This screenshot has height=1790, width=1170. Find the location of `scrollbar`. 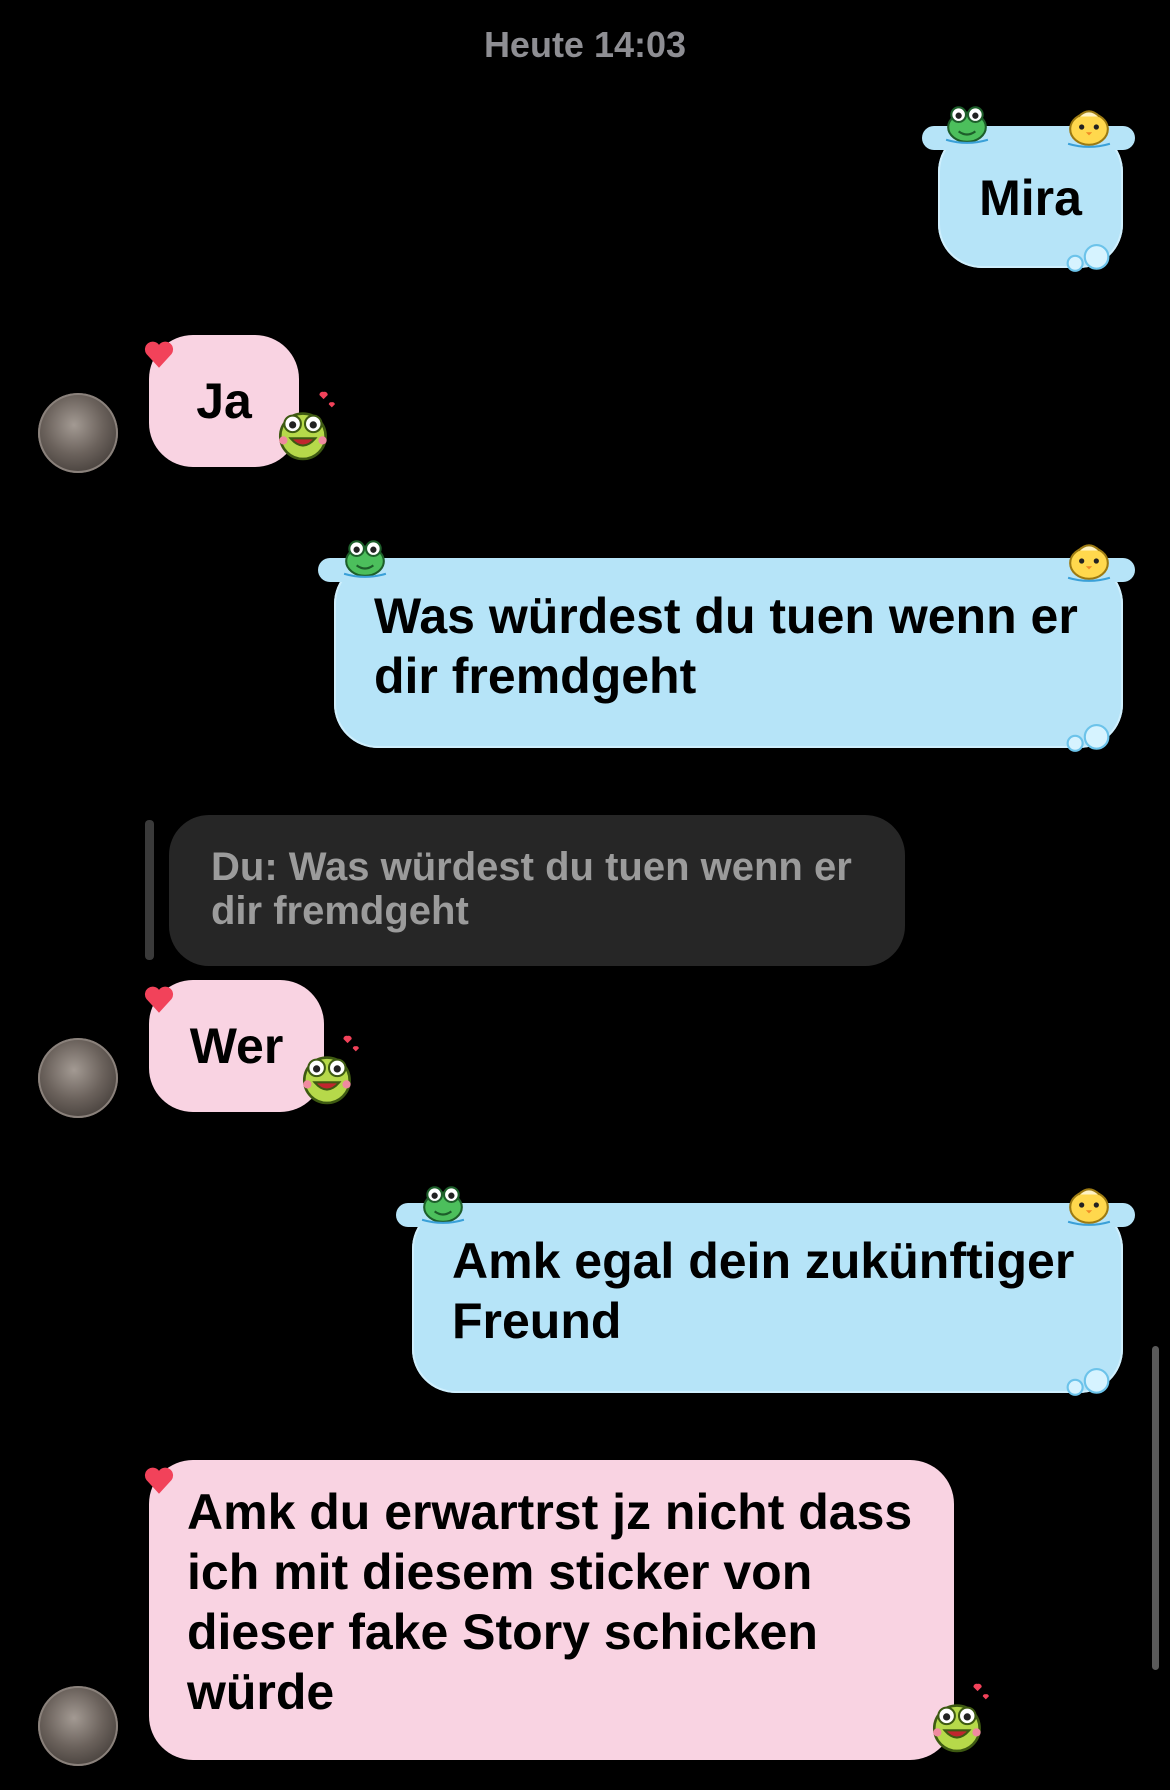

scrollbar is located at coordinates (1155, 1508).